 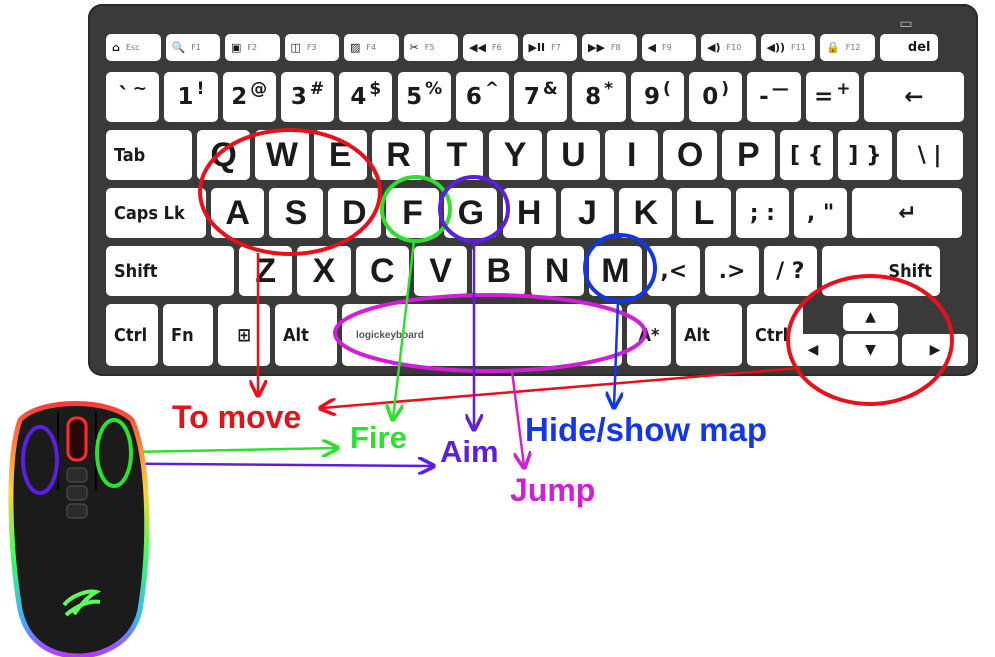 I want to click on label-aim: Aim, so click(x=469, y=451).